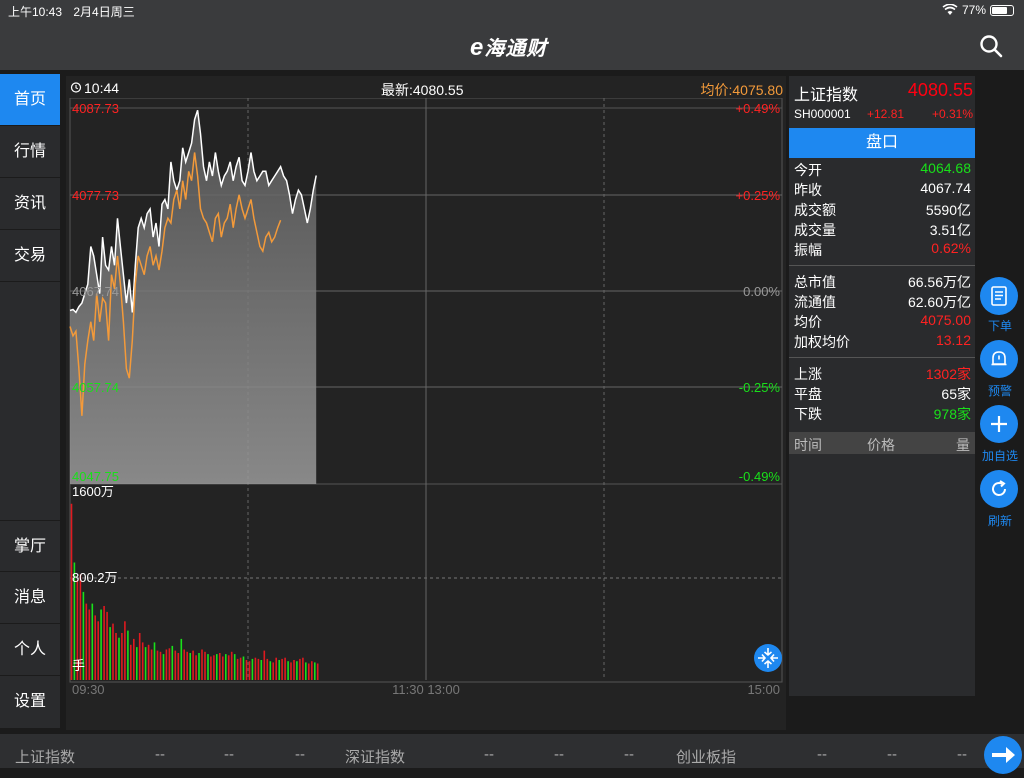 This screenshot has width=1024, height=778. What do you see at coordinates (948, 374) in the screenshot?
I see `stat-value: 1302家` at bounding box center [948, 374].